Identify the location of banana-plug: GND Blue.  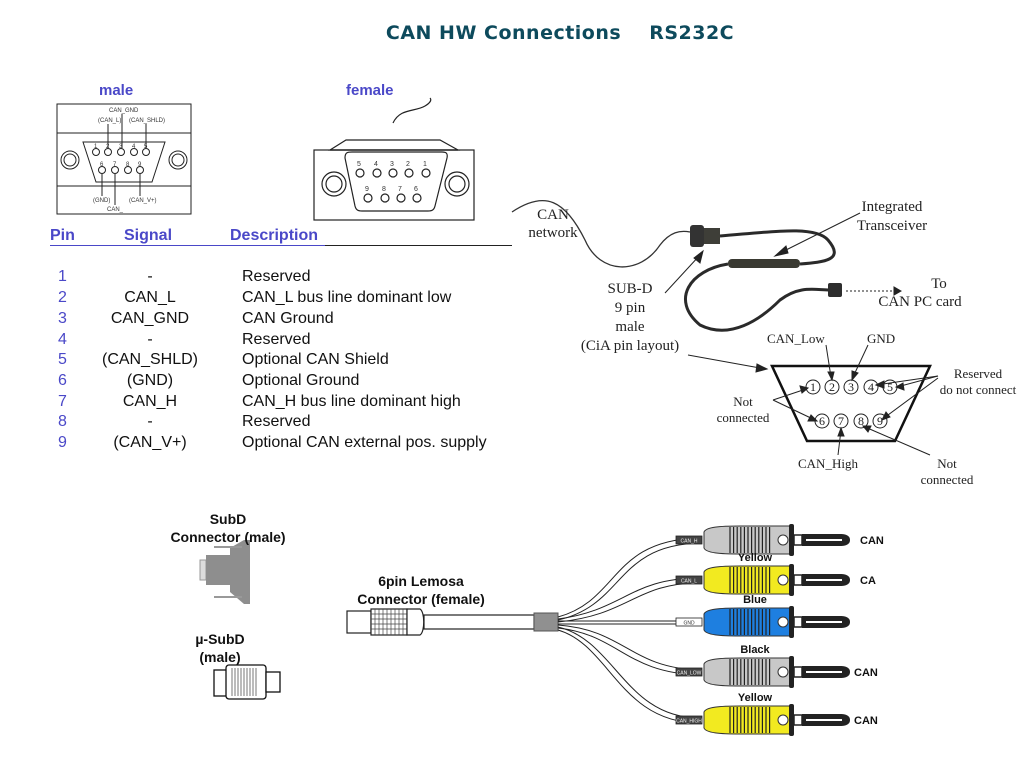
(762, 616).